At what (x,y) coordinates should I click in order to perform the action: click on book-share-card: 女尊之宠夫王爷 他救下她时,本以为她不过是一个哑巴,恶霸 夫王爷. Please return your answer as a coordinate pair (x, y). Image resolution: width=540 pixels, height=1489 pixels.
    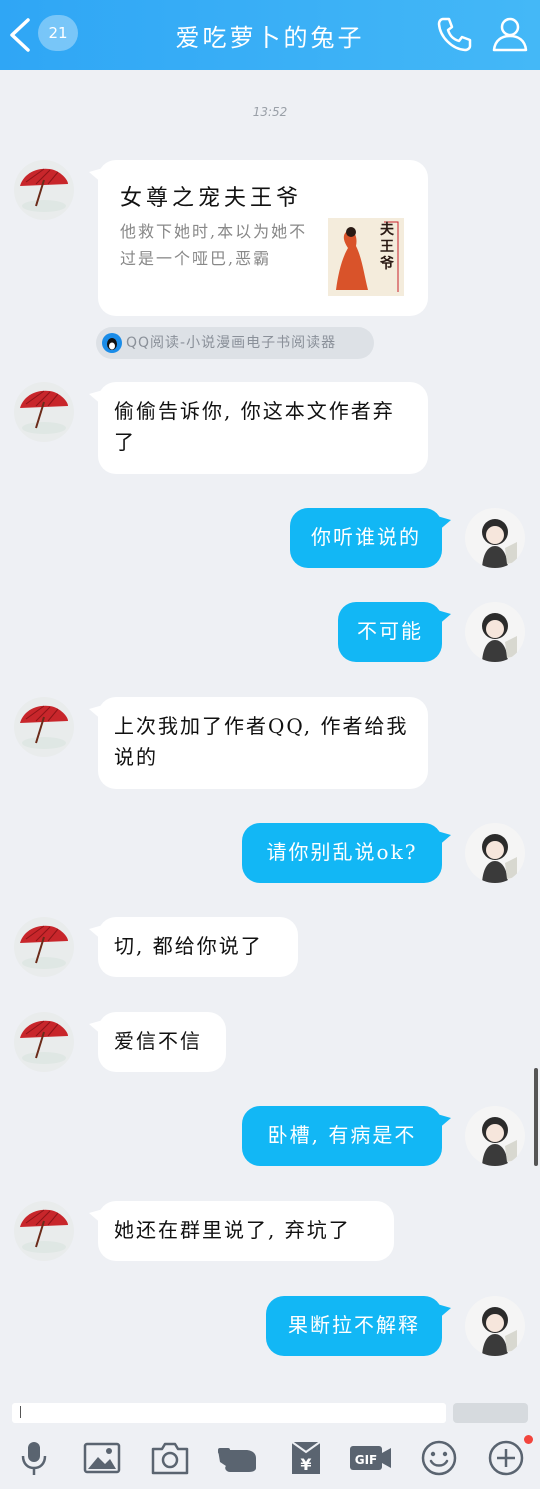
    Looking at the image, I should click on (258, 238).